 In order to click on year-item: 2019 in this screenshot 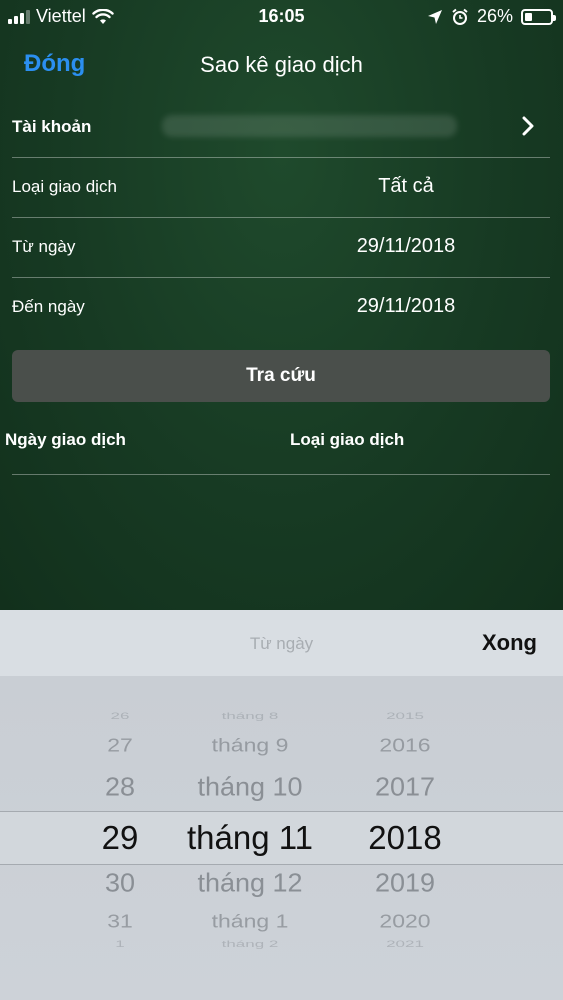, I will do `click(405, 883)`.